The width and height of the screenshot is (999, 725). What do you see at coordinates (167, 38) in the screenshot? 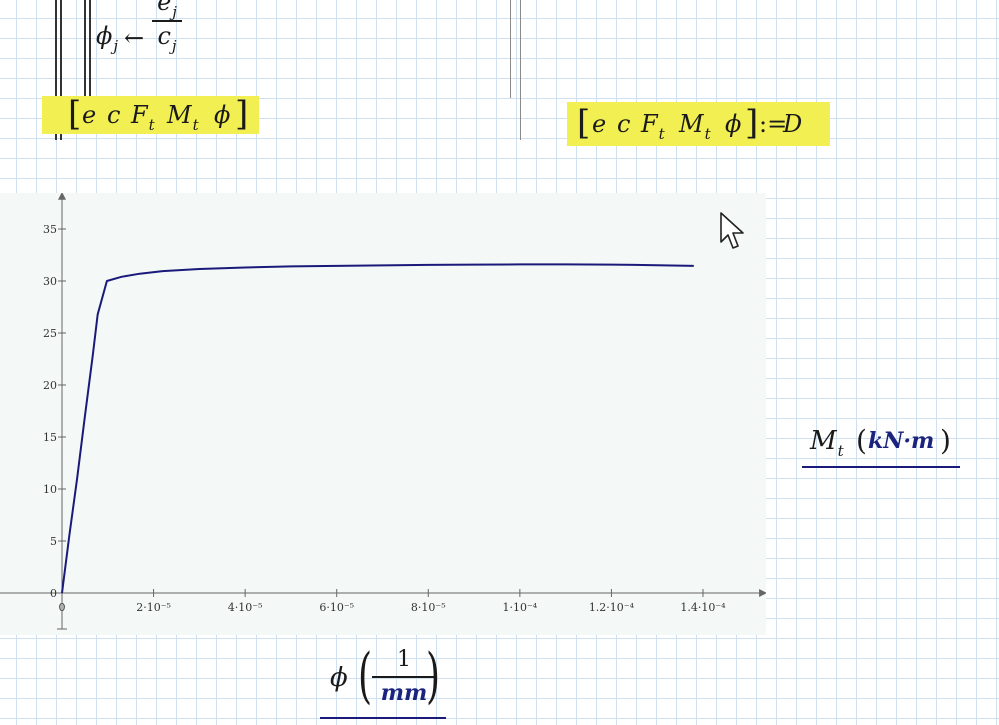
I see `frac-denominator: cj` at bounding box center [167, 38].